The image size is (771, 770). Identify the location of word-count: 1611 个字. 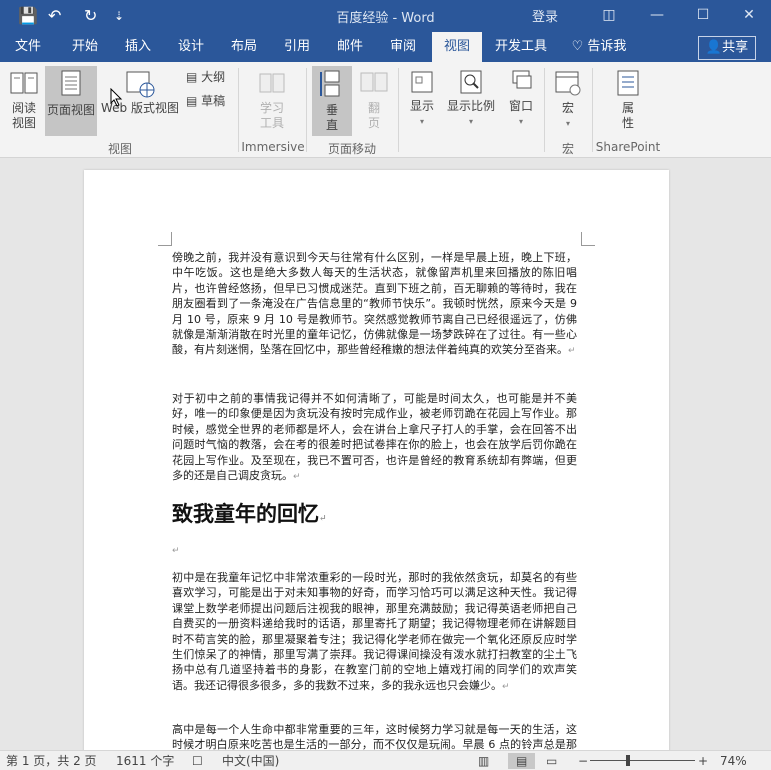
(145, 761).